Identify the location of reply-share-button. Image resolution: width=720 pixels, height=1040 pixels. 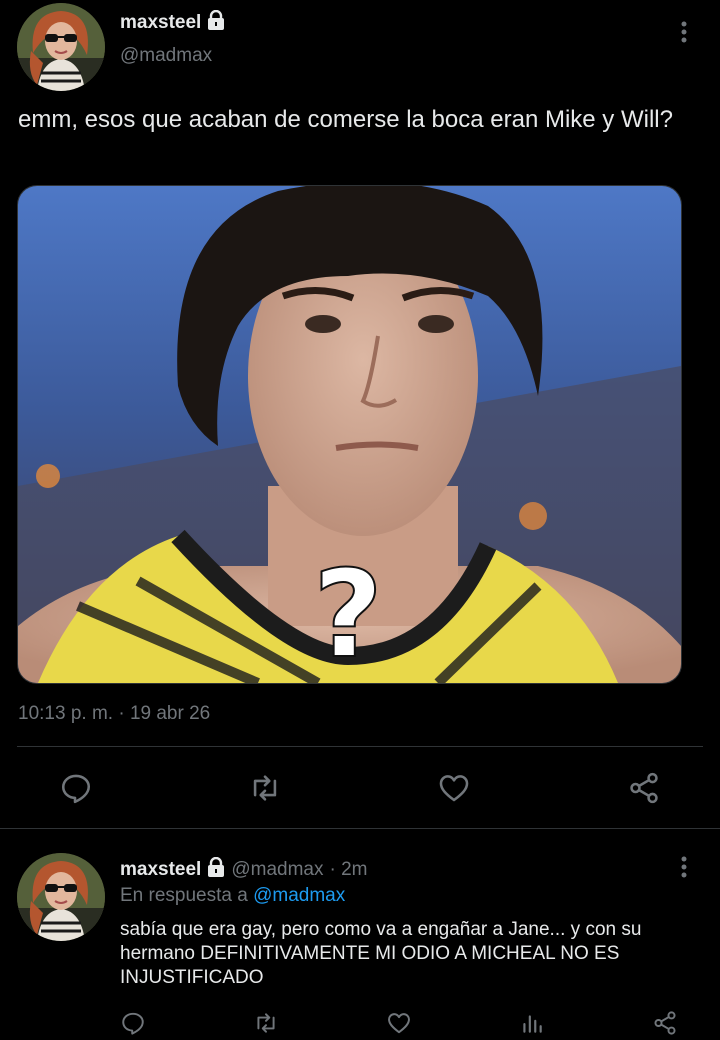
(665, 1023).